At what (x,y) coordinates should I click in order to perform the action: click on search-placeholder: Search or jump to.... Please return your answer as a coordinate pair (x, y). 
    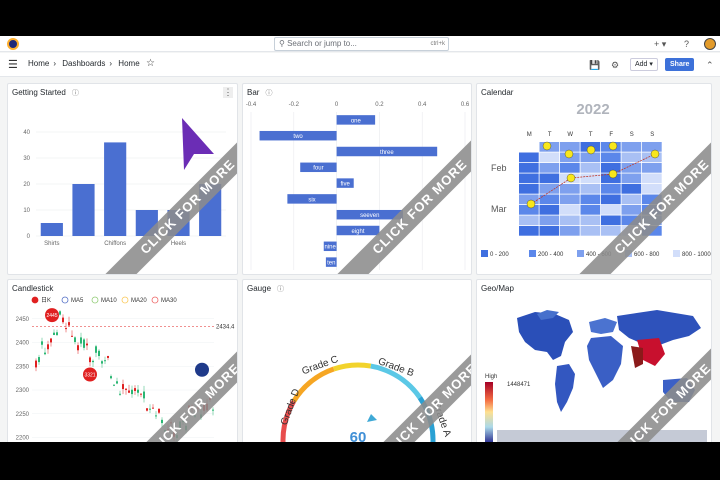
    Looking at the image, I should click on (322, 43).